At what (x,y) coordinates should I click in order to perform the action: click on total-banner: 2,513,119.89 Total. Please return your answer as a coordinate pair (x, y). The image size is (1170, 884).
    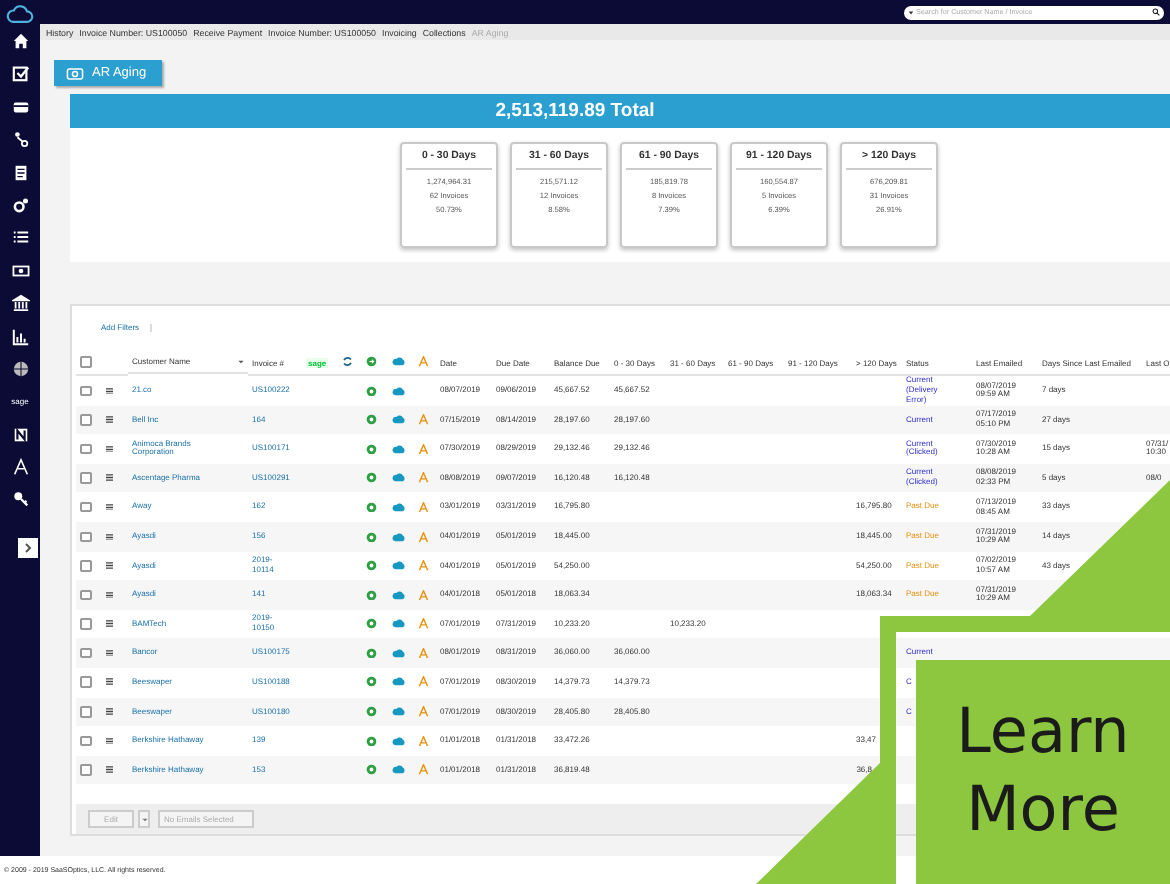
    Looking at the image, I should click on (620, 111).